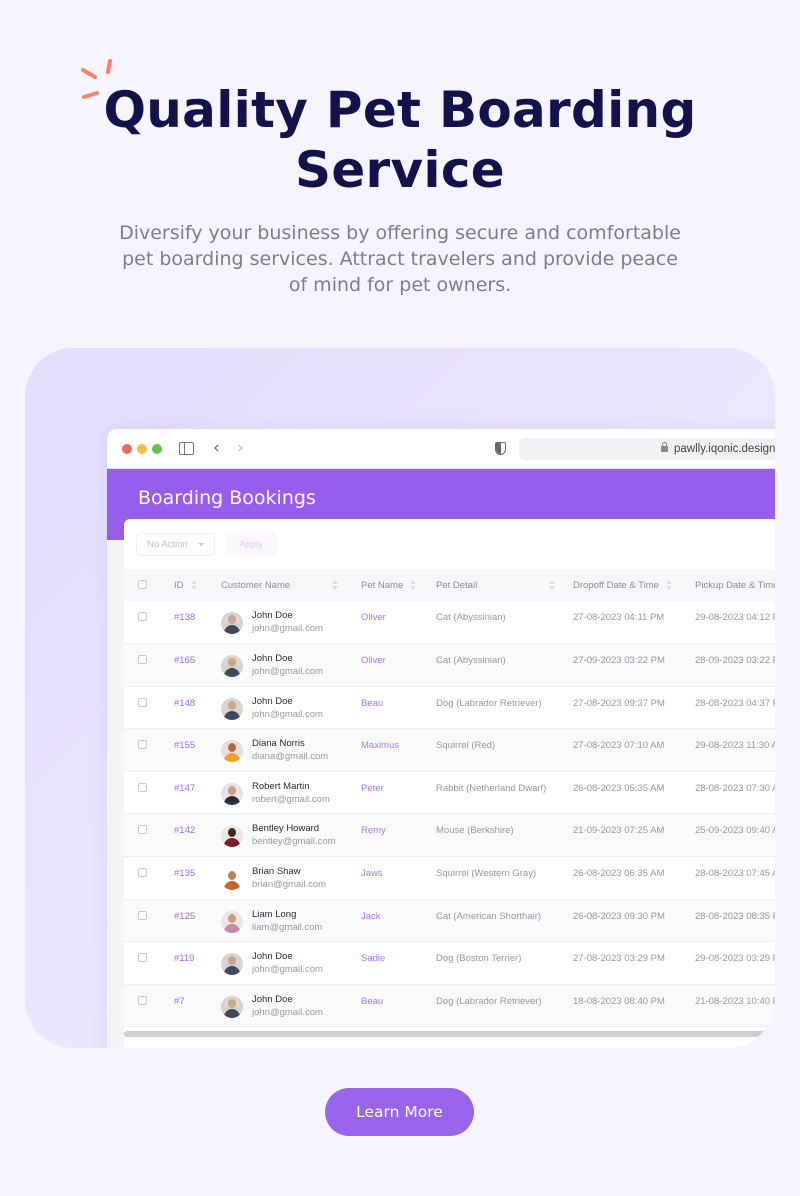 This screenshot has width=800, height=1196. Describe the element at coordinates (619, 788) in the screenshot. I see `dropoff-datetime: 26-08-2023 05:35 AM` at that location.